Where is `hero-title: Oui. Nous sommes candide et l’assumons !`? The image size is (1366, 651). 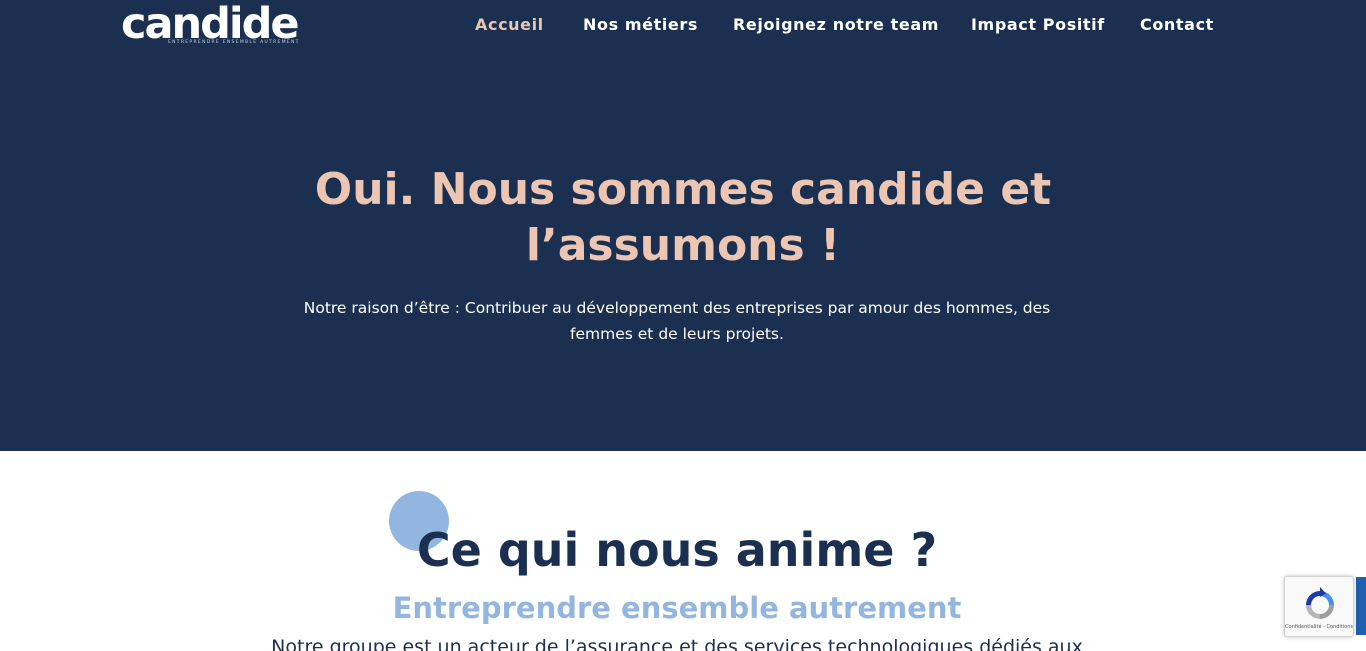
hero-title: Oui. Nous sommes candide et l’assumons ! is located at coordinates (683, 217).